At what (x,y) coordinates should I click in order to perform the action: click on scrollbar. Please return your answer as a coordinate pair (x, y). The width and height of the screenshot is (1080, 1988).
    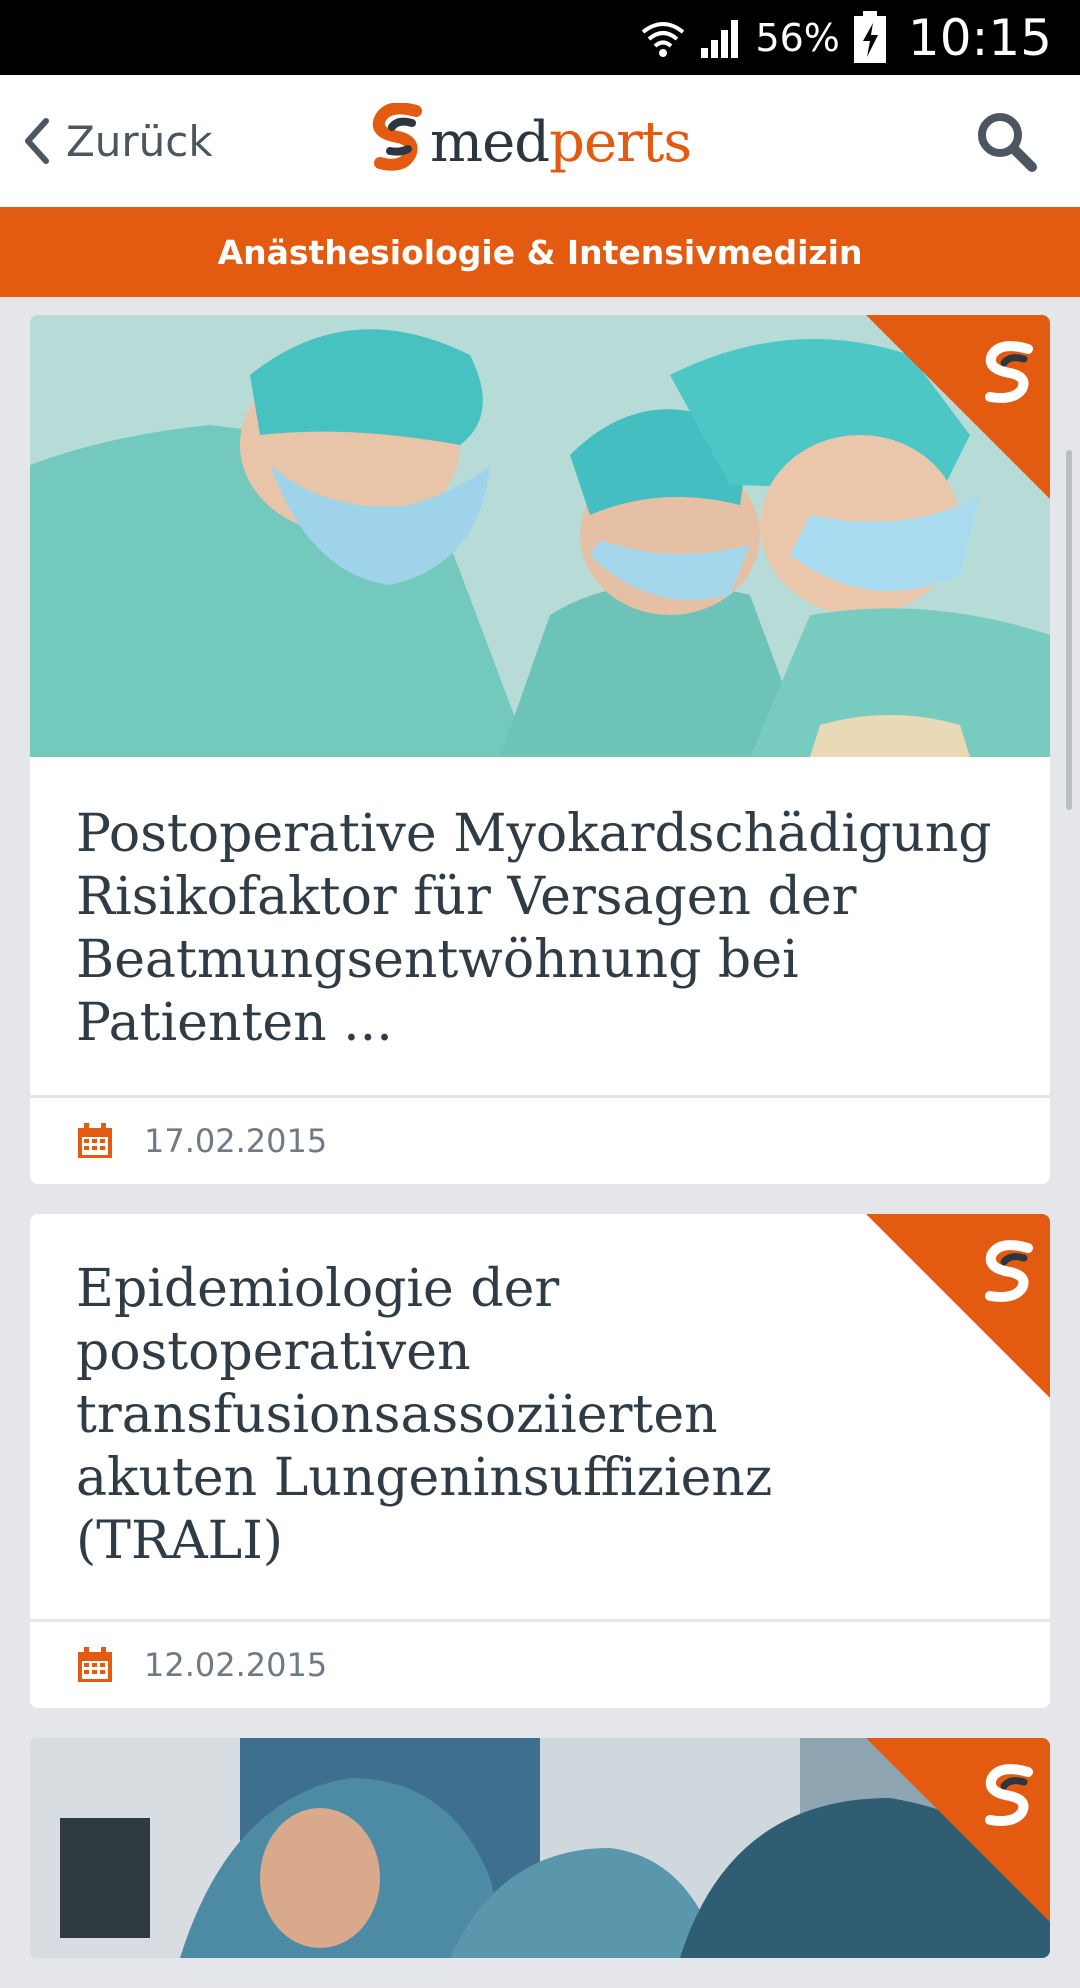
    Looking at the image, I should click on (1069, 630).